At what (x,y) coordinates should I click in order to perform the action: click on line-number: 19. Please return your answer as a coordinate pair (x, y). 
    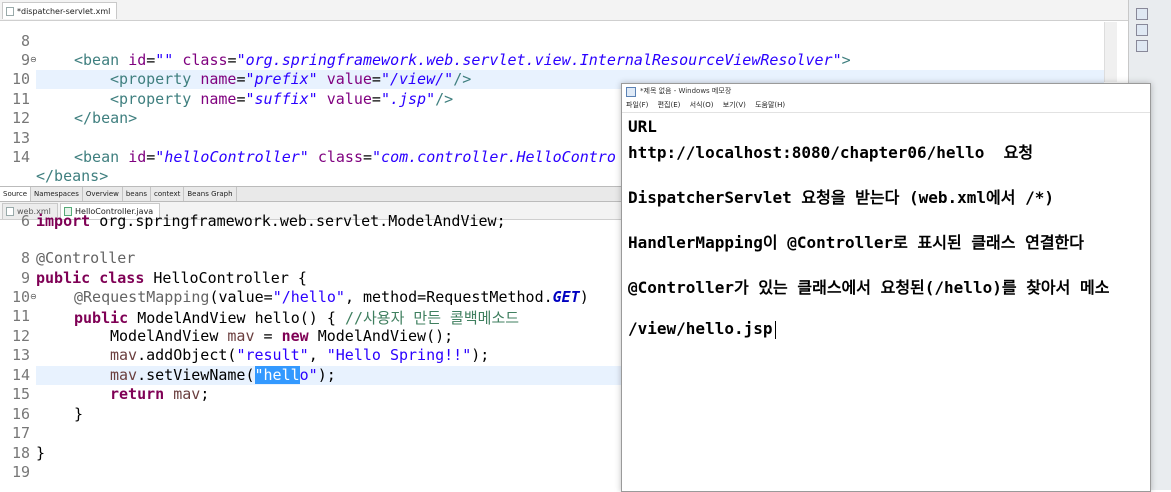
    Looking at the image, I should click on (20, 472).